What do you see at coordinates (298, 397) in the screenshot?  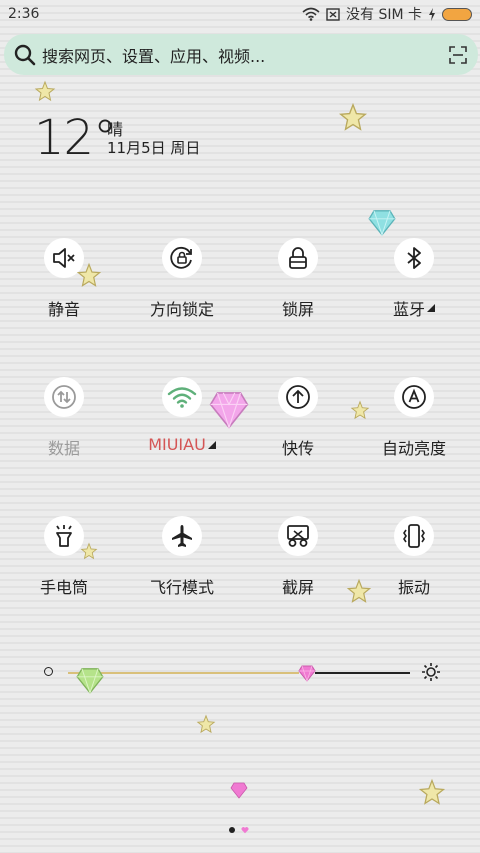 I see `quick-transfer-icon` at bounding box center [298, 397].